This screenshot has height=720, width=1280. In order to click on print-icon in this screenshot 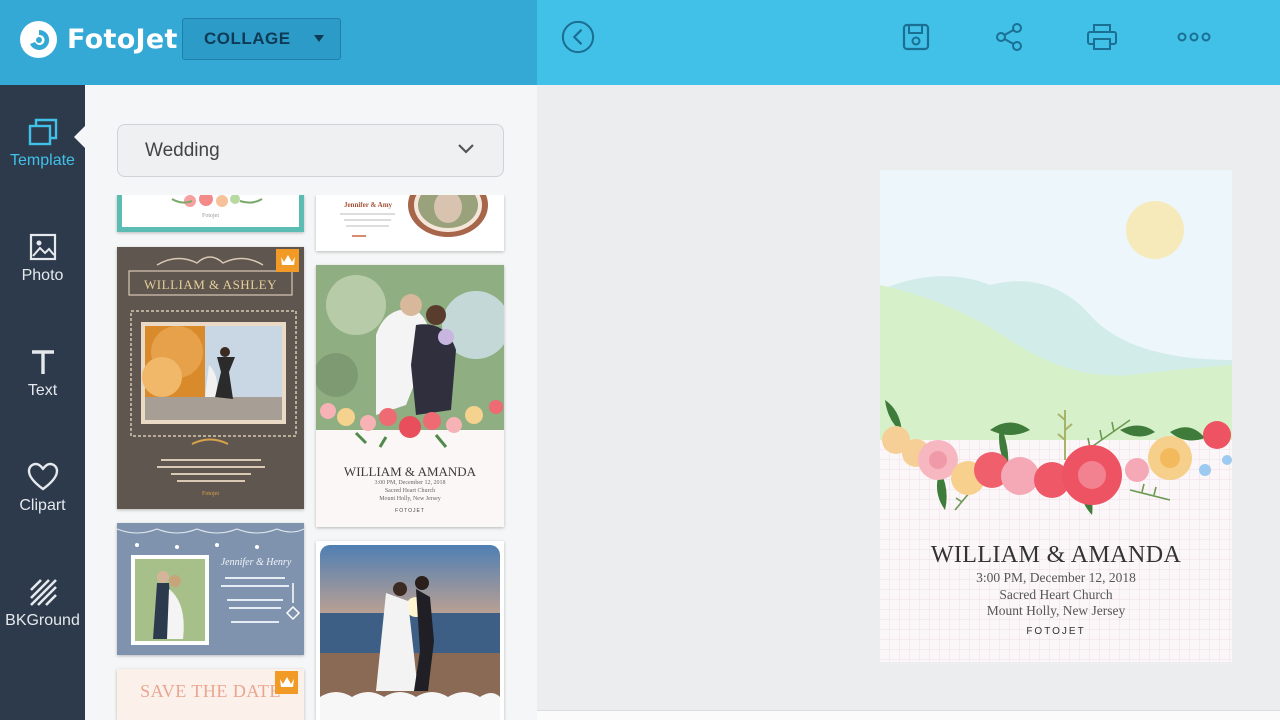, I will do `click(1102, 37)`.